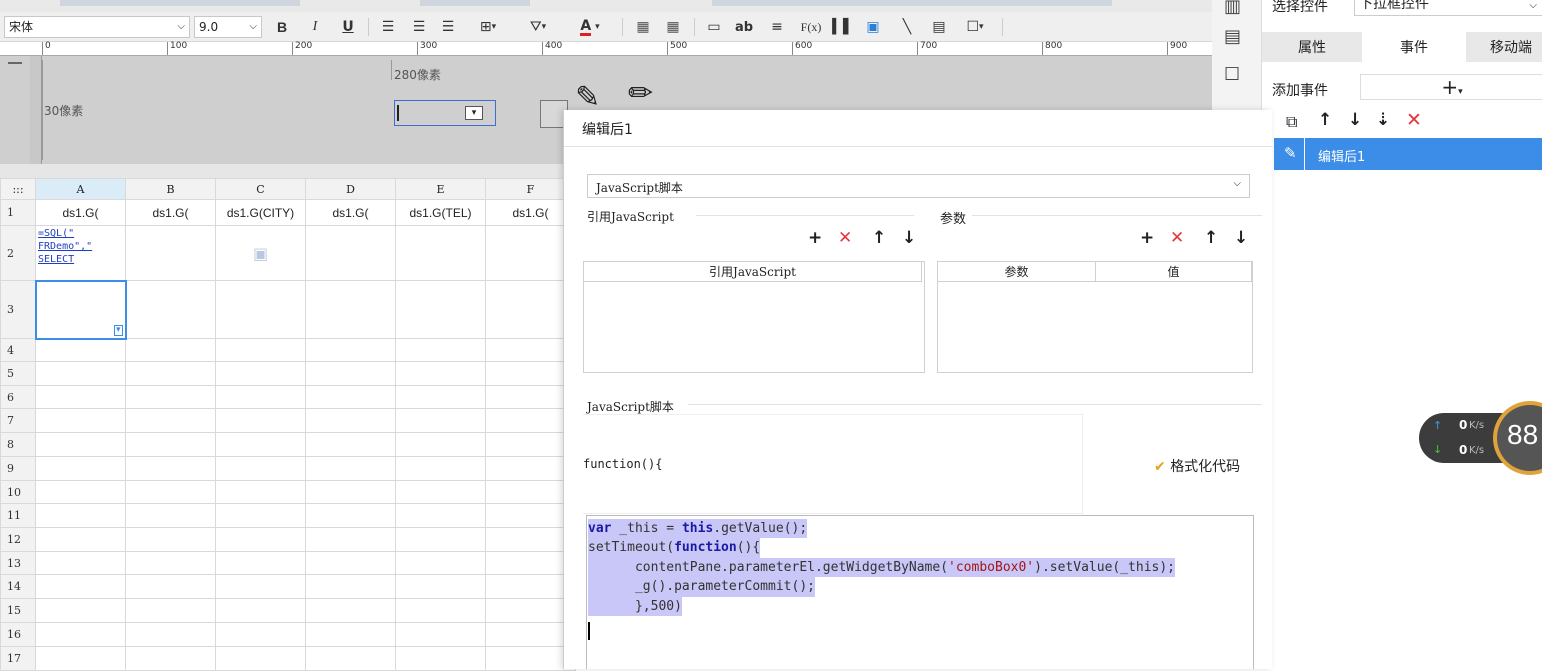  I want to click on ref-js-column-header: 引用JavaScript, so click(753, 272).